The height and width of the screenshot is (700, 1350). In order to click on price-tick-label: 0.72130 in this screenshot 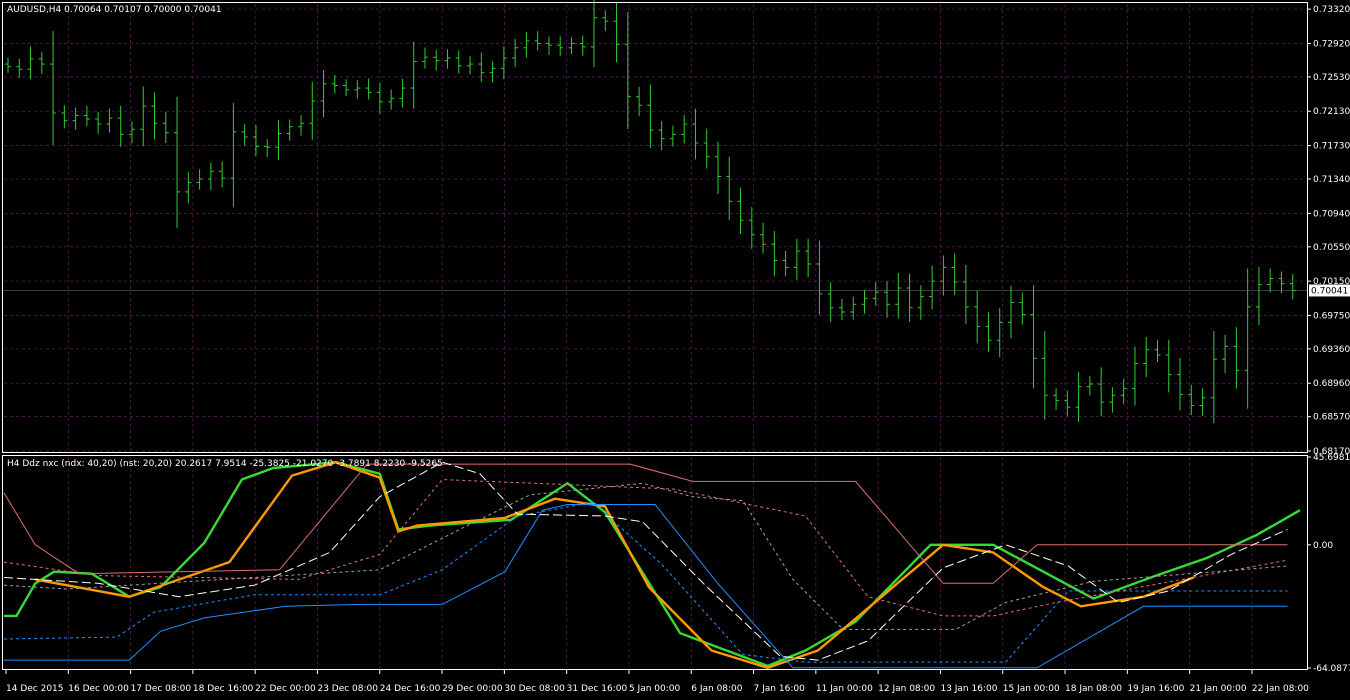, I will do `click(1331, 112)`.